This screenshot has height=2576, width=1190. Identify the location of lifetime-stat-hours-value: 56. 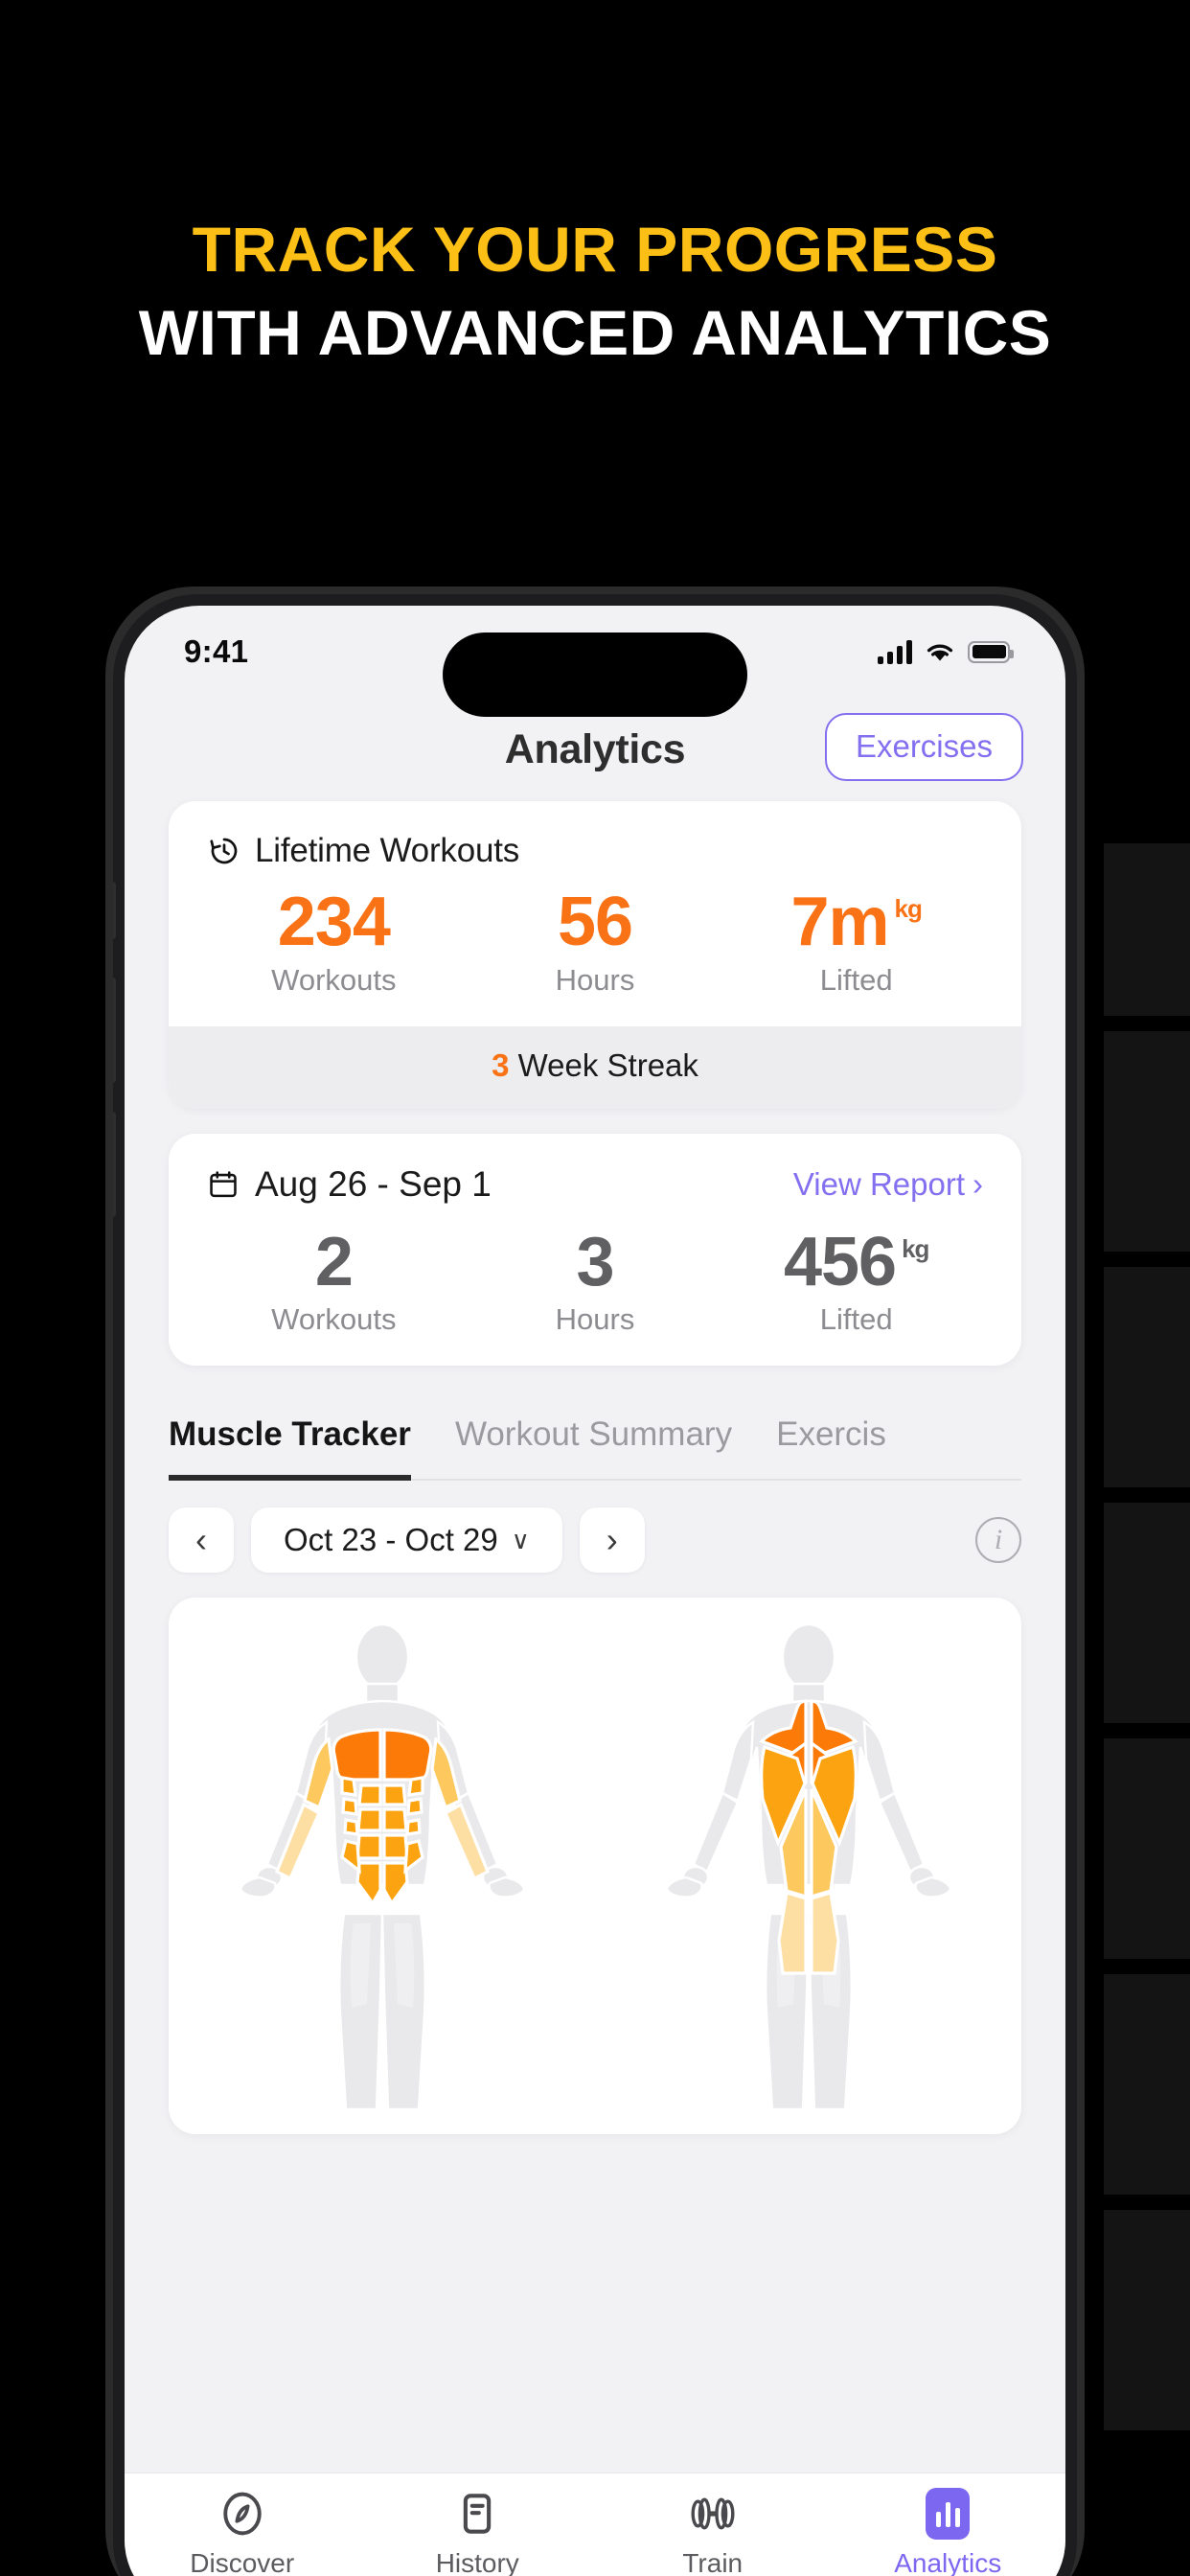
(595, 922).